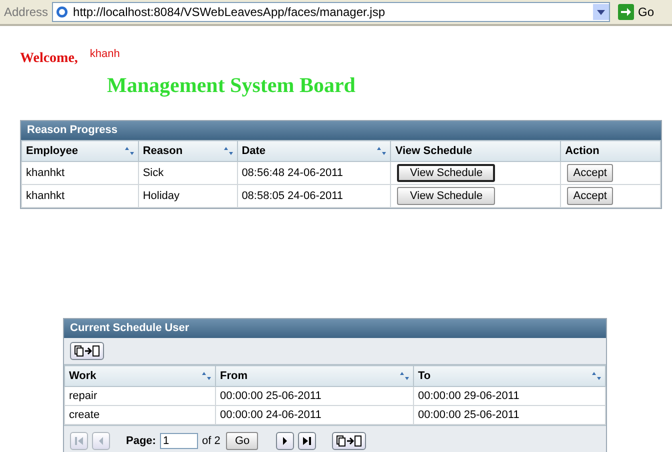 Image resolution: width=672 pixels, height=452 pixels. I want to click on panel-title: Current Schedule User, so click(335, 328).